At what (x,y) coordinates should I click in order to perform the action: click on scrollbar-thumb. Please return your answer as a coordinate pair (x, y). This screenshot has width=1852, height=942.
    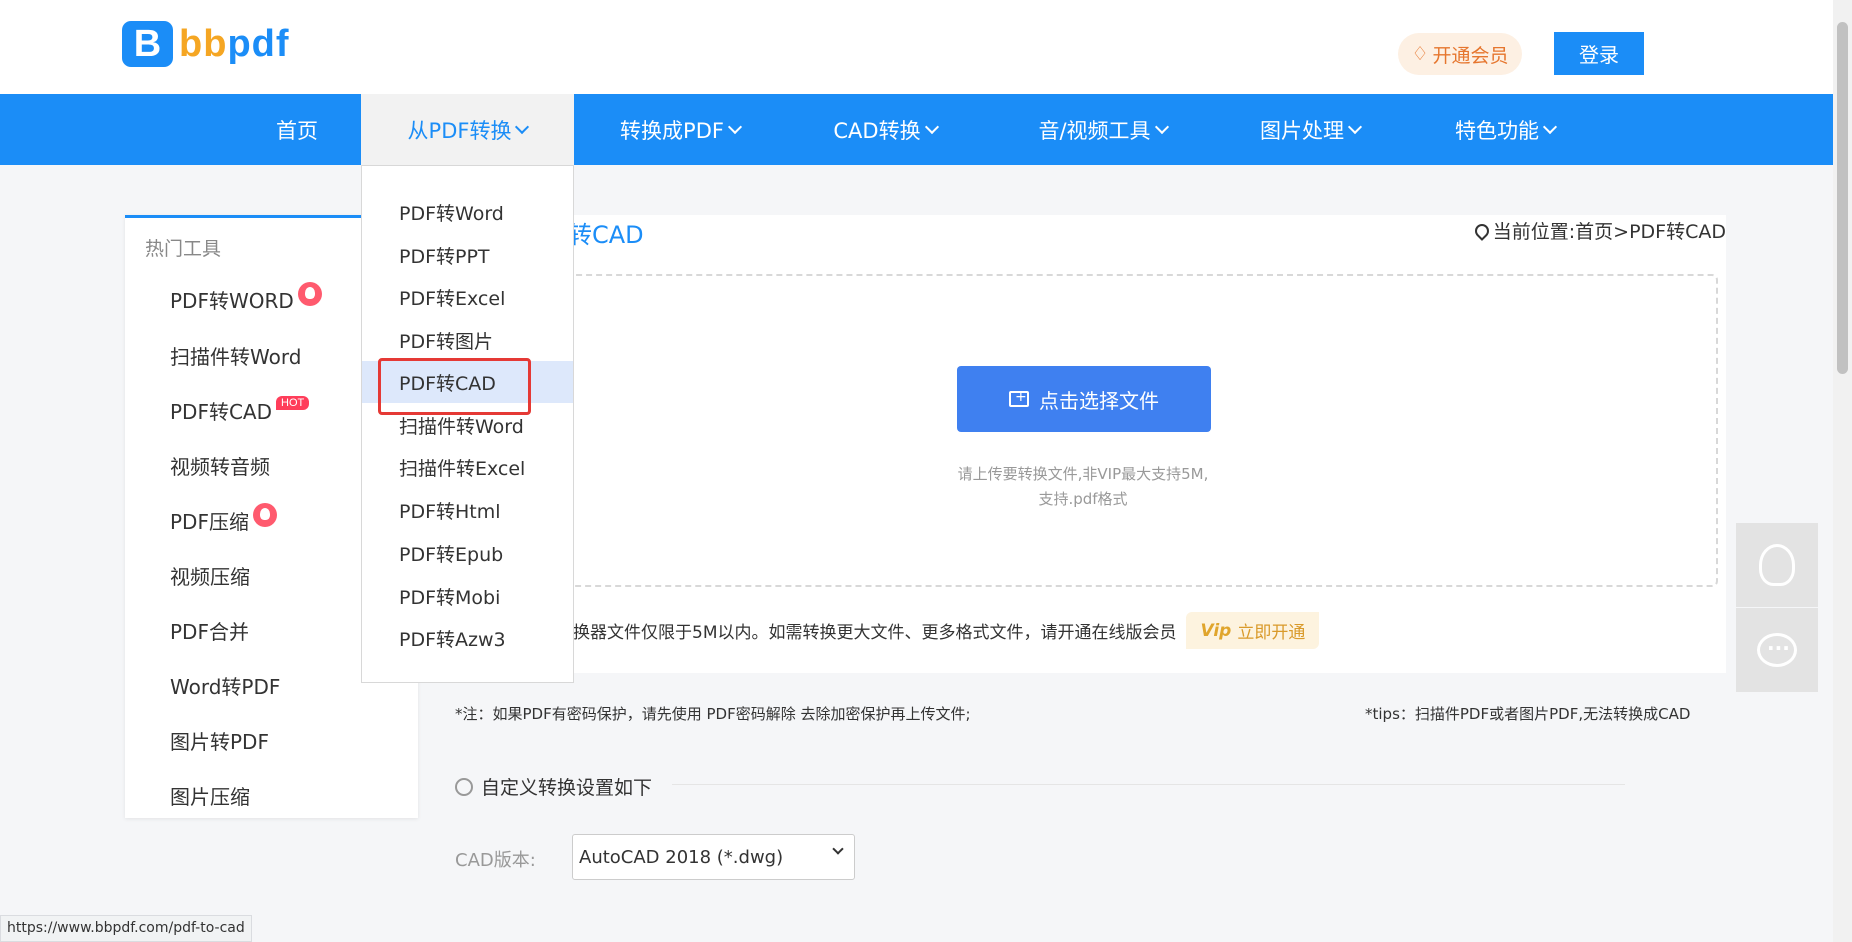
    Looking at the image, I should click on (1842, 198).